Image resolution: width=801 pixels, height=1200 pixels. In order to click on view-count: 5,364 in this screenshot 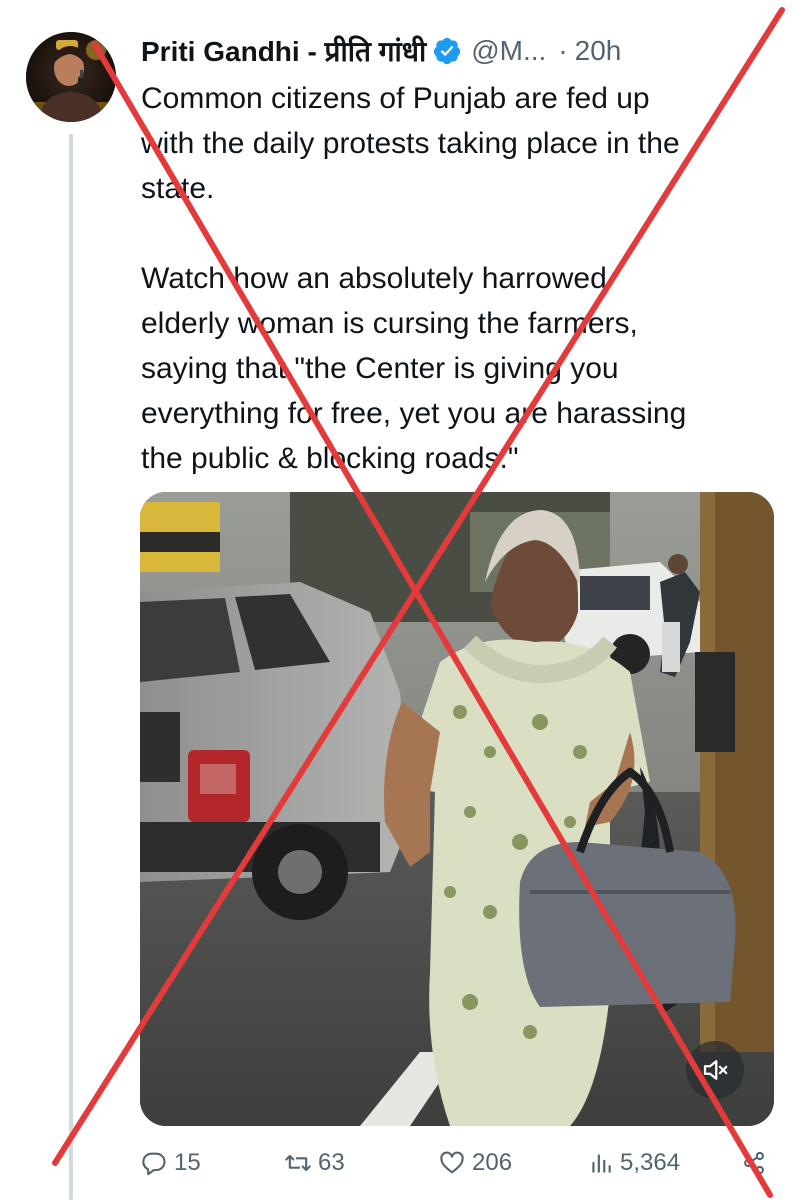, I will do `click(650, 1162)`.